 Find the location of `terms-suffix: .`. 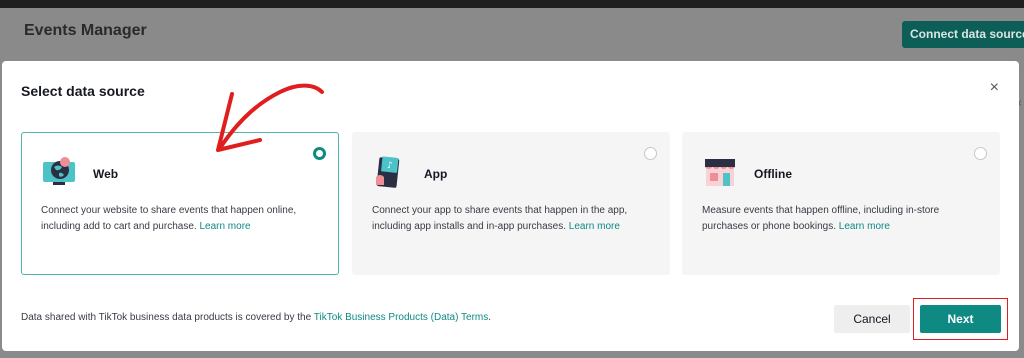

terms-suffix: . is located at coordinates (490, 317).